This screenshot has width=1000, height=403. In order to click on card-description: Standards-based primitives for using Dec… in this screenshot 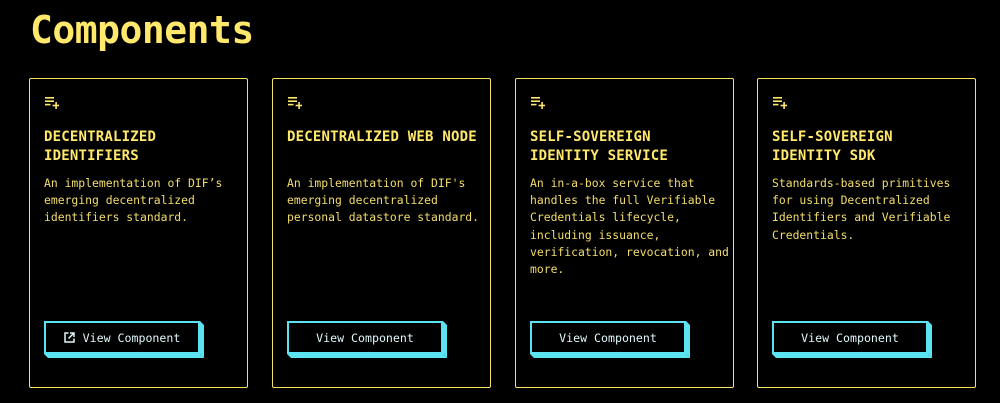, I will do `click(861, 209)`.